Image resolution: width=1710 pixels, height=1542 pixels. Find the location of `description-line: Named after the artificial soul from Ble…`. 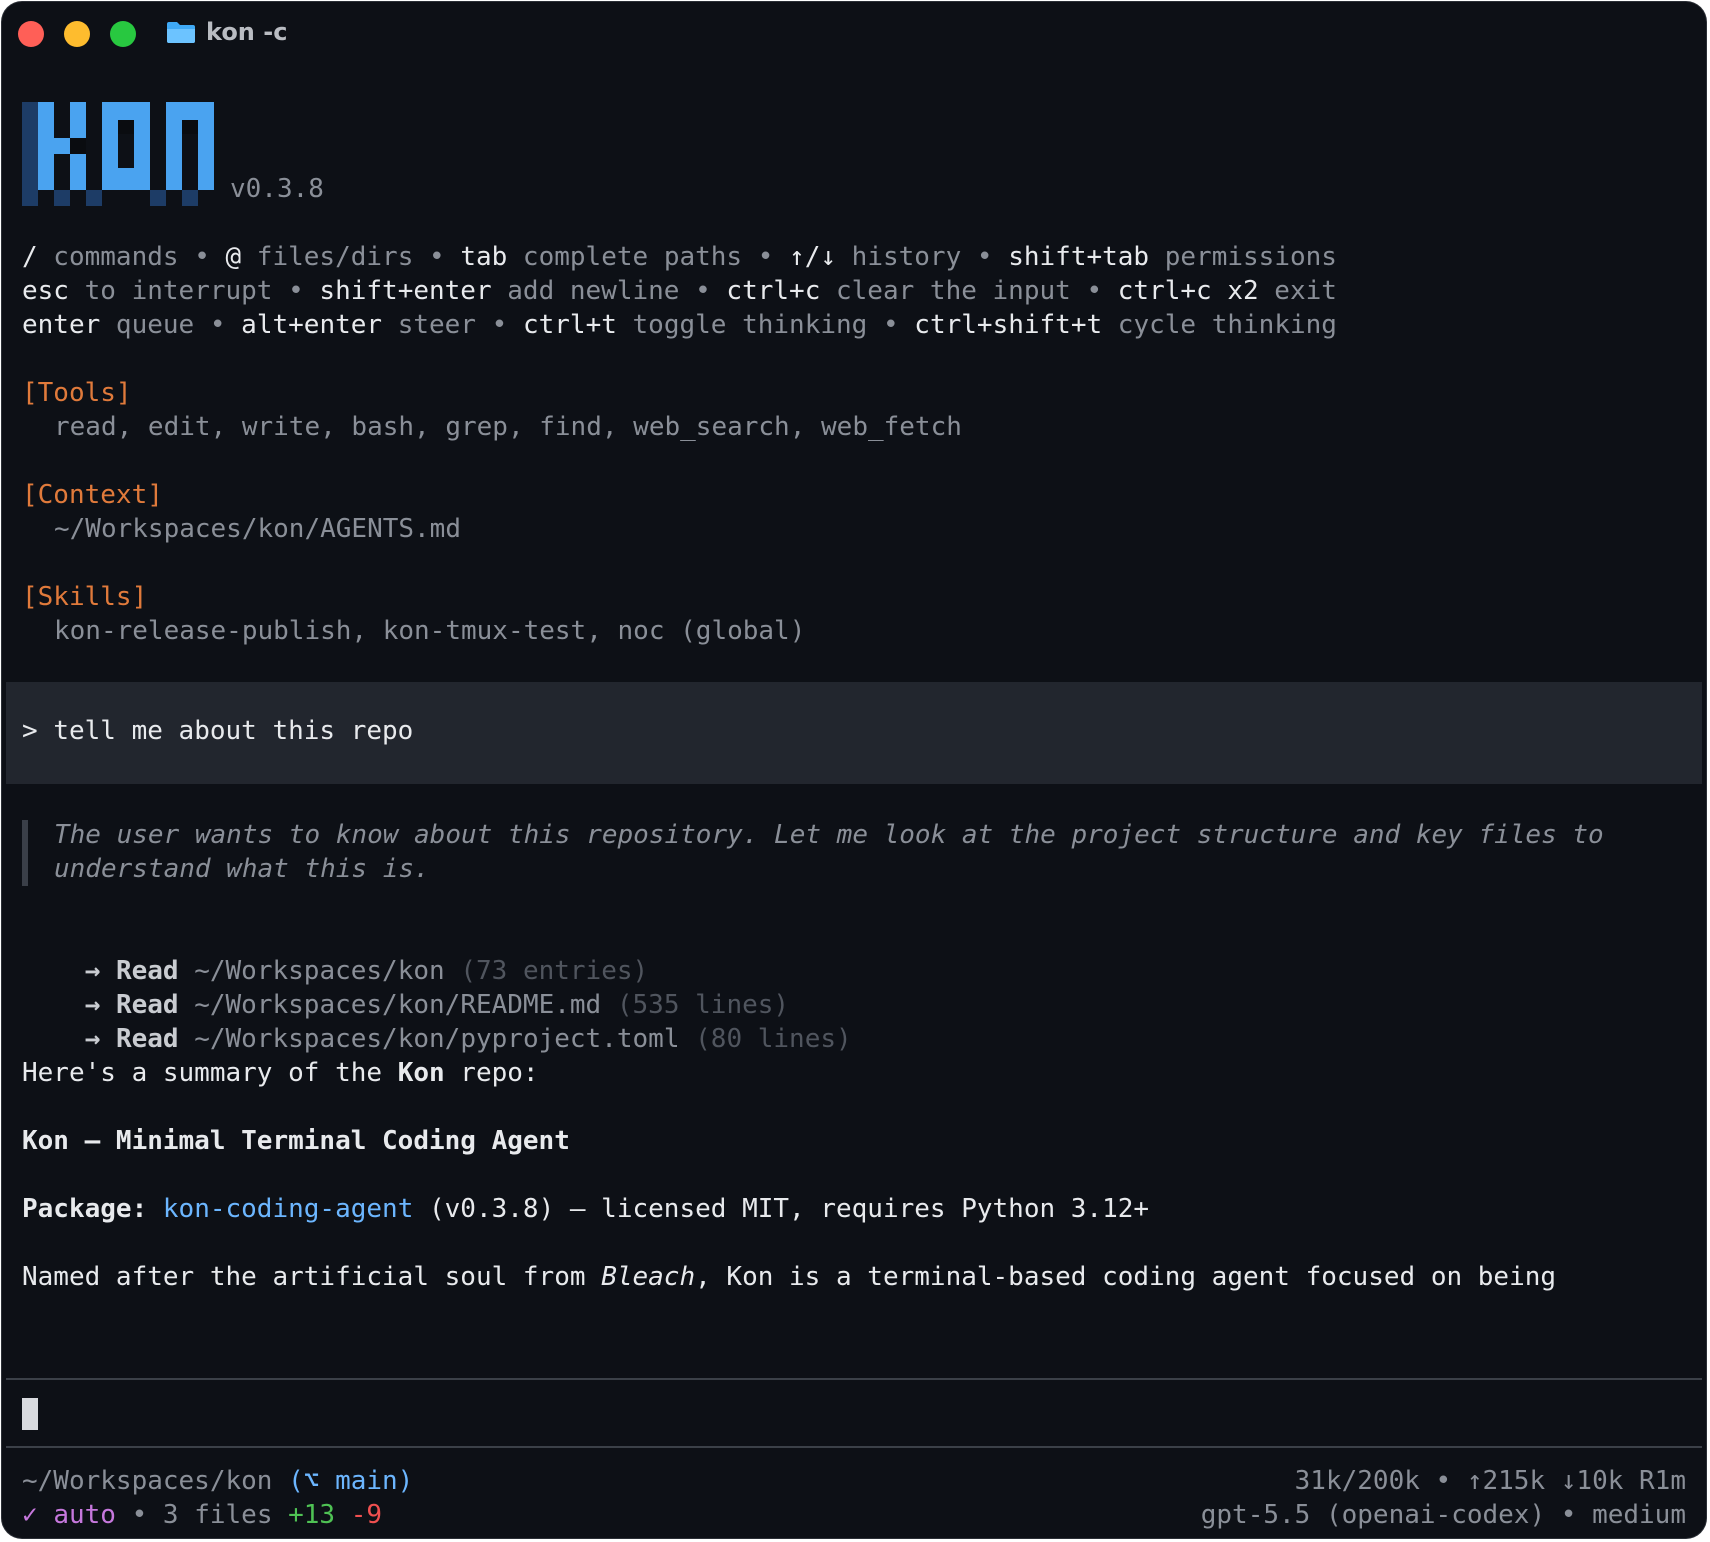

description-line: Named after the artificial soul from Ble… is located at coordinates (789, 1277).